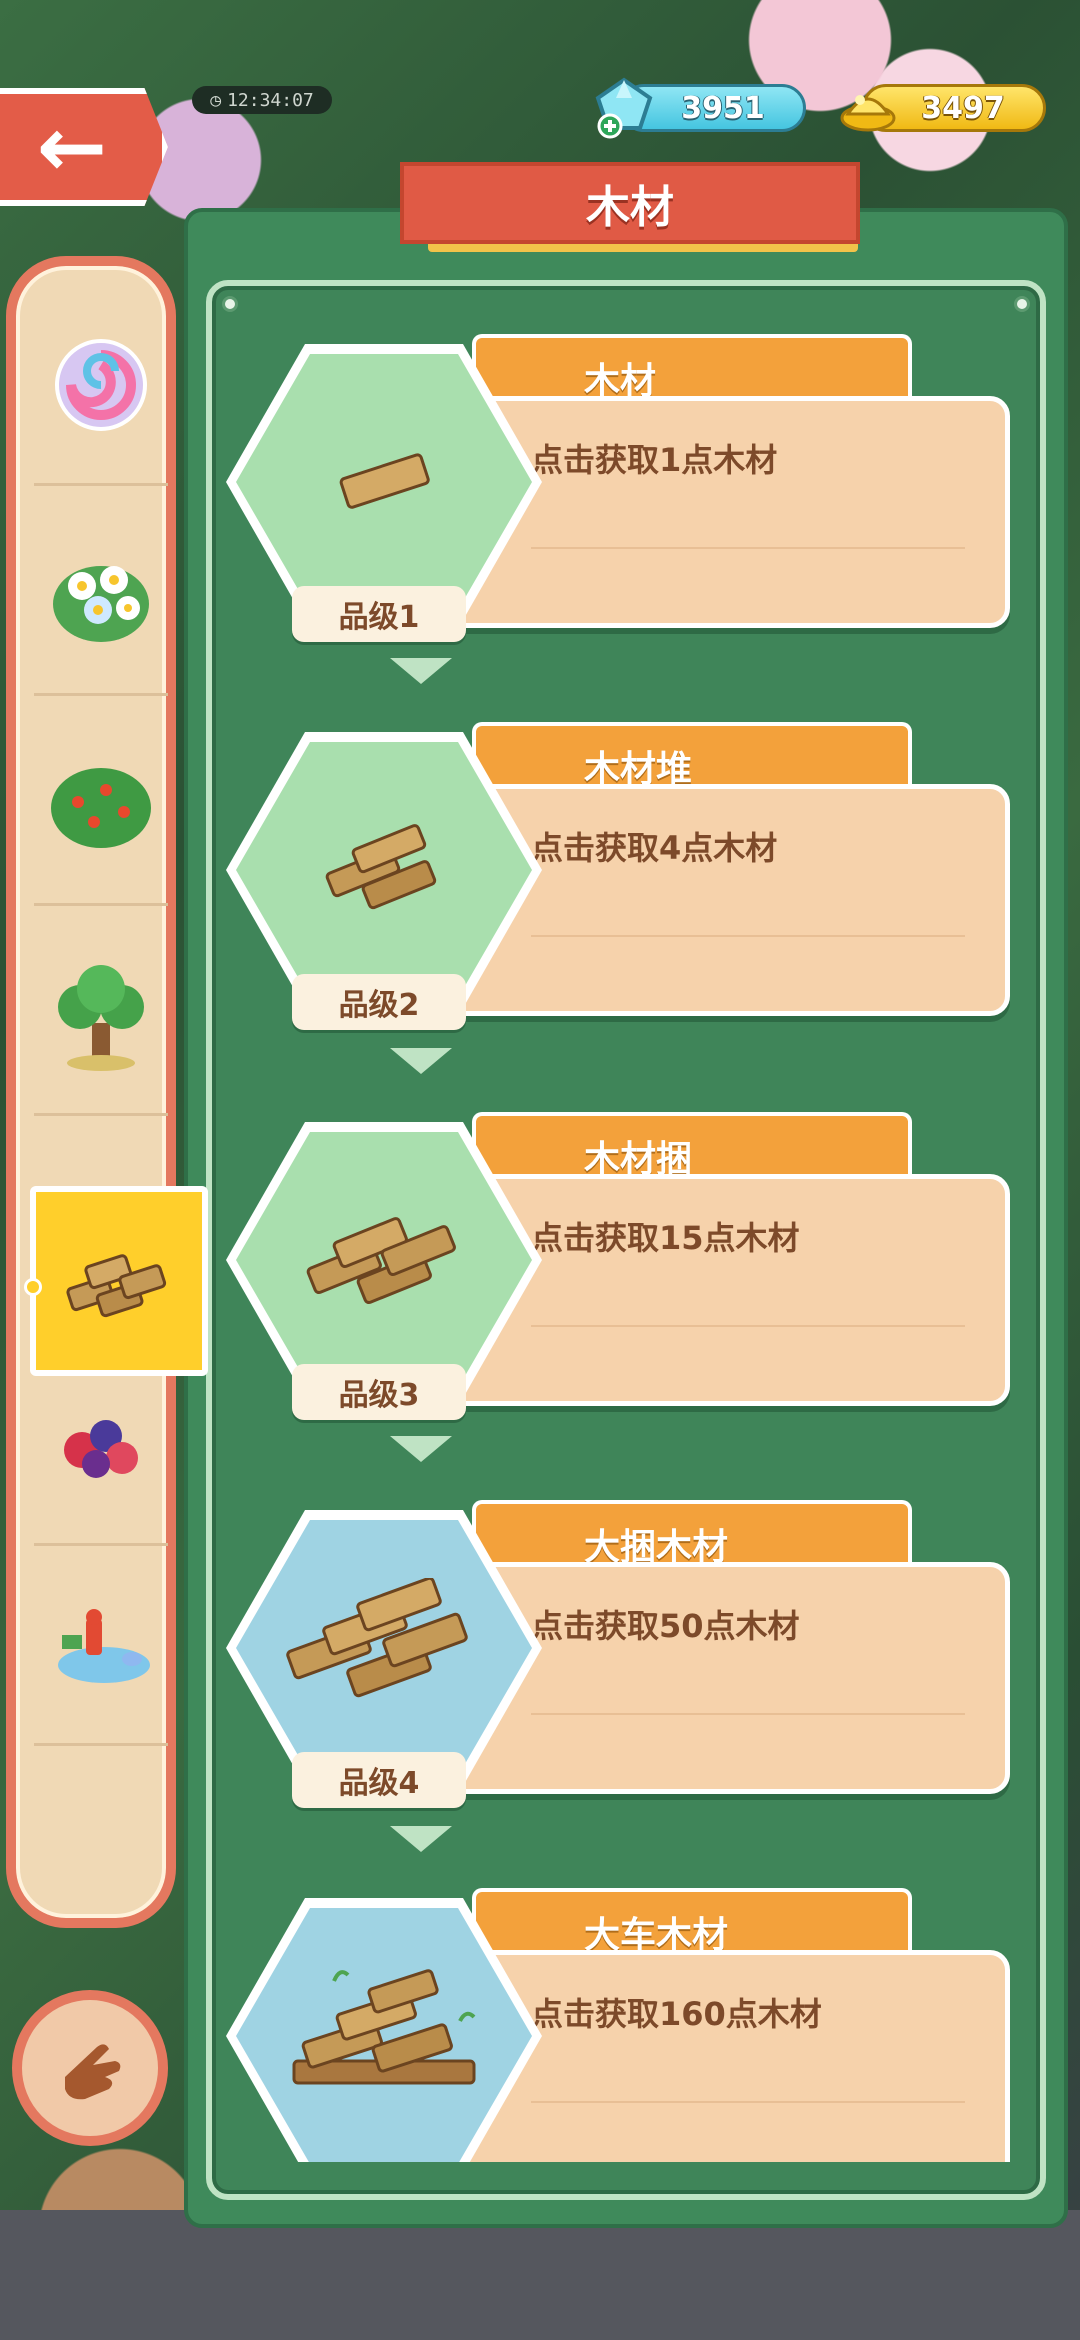  I want to click on tree-icon, so click(101, 1017).